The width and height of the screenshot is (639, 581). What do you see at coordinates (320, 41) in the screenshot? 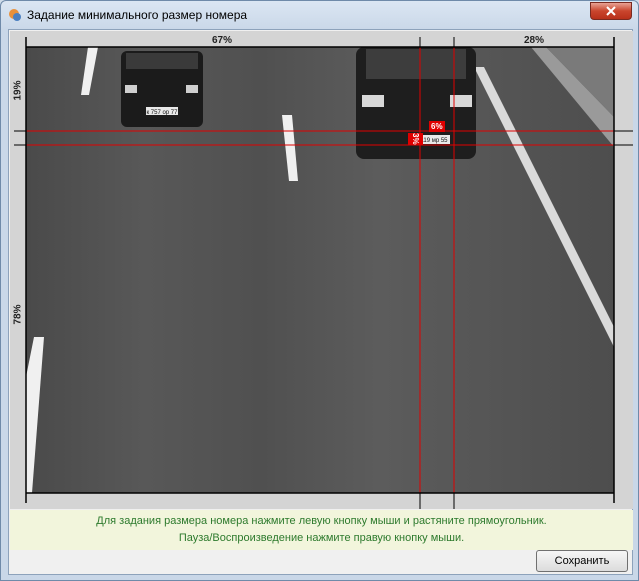
I see `ruler-top: 67% 28%` at bounding box center [320, 41].